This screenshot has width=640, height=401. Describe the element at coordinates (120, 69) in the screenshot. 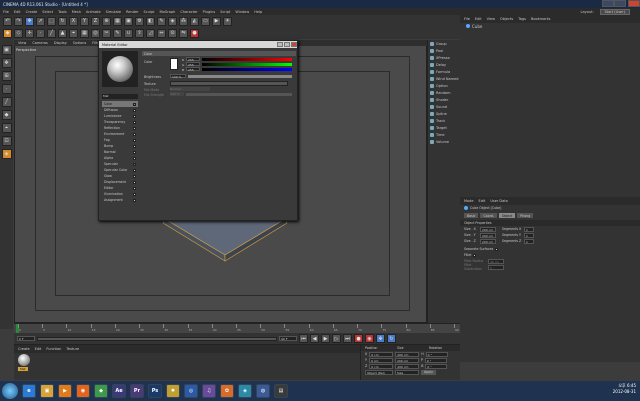

I see `material-preview` at that location.